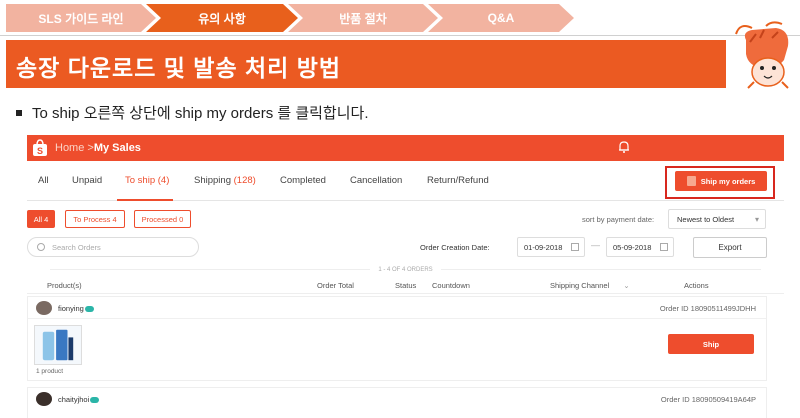 This screenshot has height=418, width=800. Describe the element at coordinates (501, 18) in the screenshot. I see `nav-item-qa: Q&A` at that location.